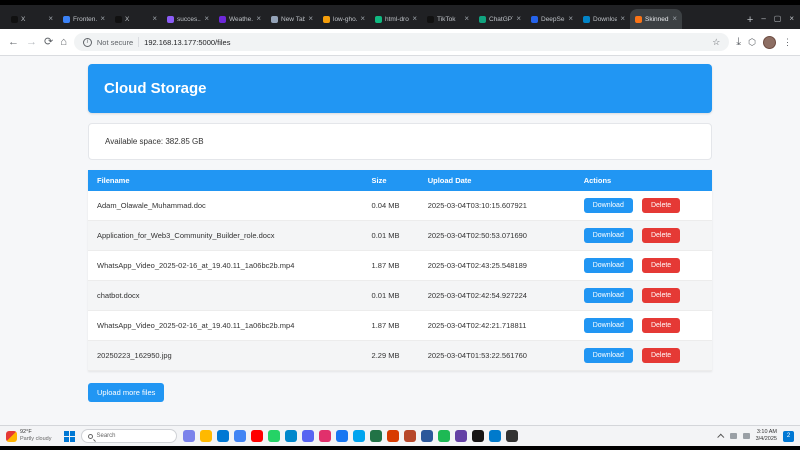 The height and width of the screenshot is (450, 800). What do you see at coordinates (496, 206) in the screenshot?
I see `file-date-cell: 2025-03-04T03:10:15.607921` at bounding box center [496, 206].